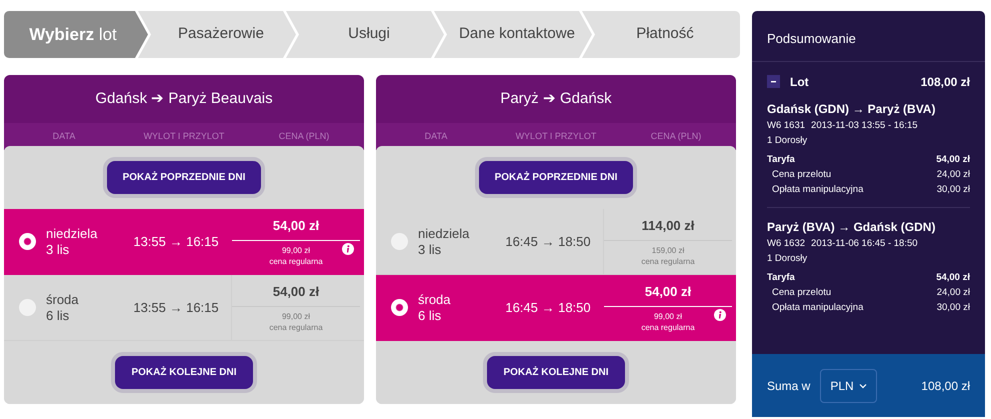  Describe the element at coordinates (668, 250) in the screenshot. I see `regular-price: 159,00 zł` at that location.